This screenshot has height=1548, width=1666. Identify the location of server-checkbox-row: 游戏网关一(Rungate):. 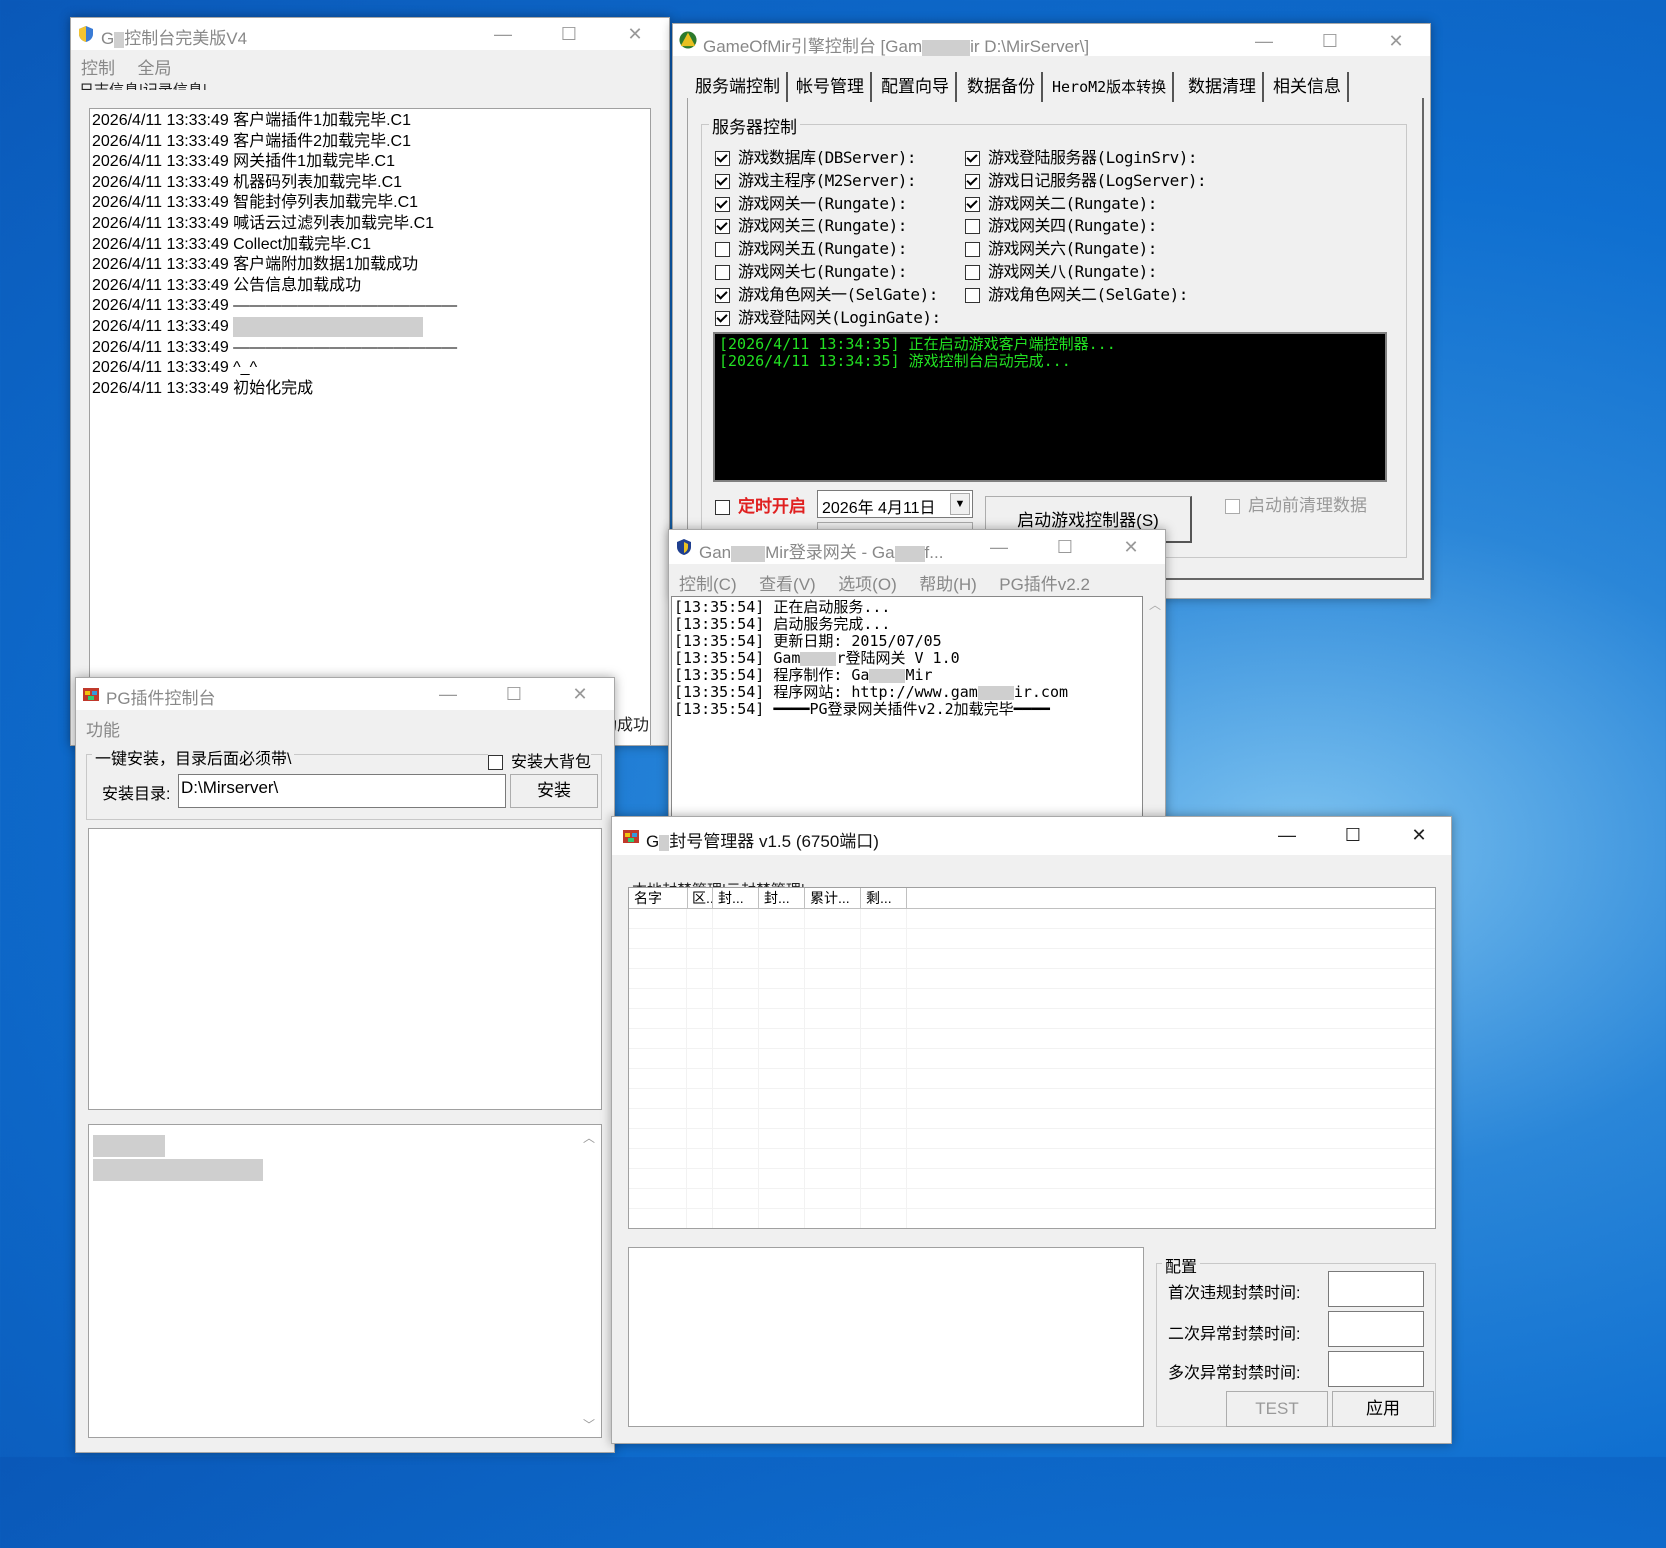
(811, 202).